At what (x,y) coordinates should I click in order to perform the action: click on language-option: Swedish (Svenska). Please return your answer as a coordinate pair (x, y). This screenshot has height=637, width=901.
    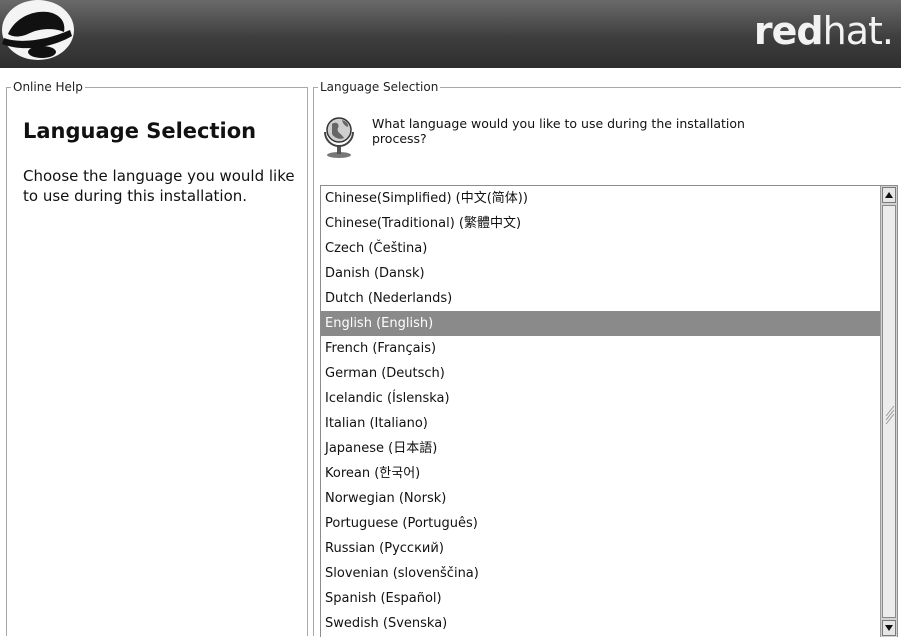
    Looking at the image, I should click on (601, 623).